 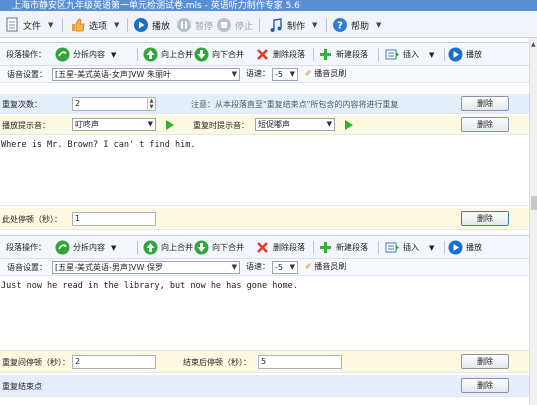 I want to click on repeat-prompt-select: 短促嘟声 ▼, so click(x=295, y=124).